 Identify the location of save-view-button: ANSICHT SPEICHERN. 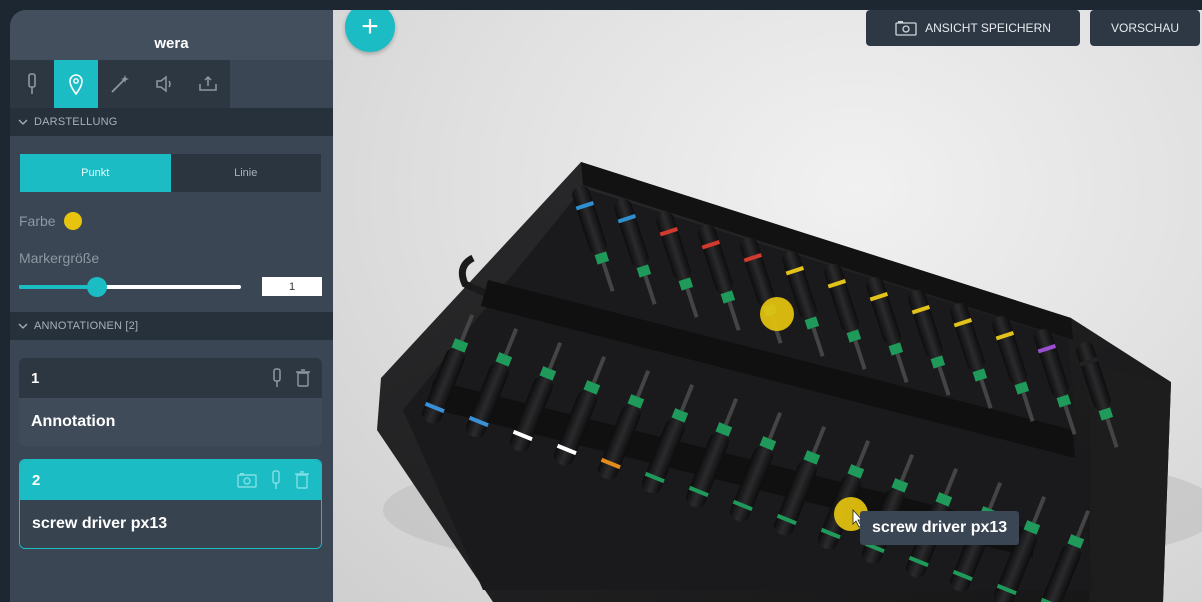
(973, 28).